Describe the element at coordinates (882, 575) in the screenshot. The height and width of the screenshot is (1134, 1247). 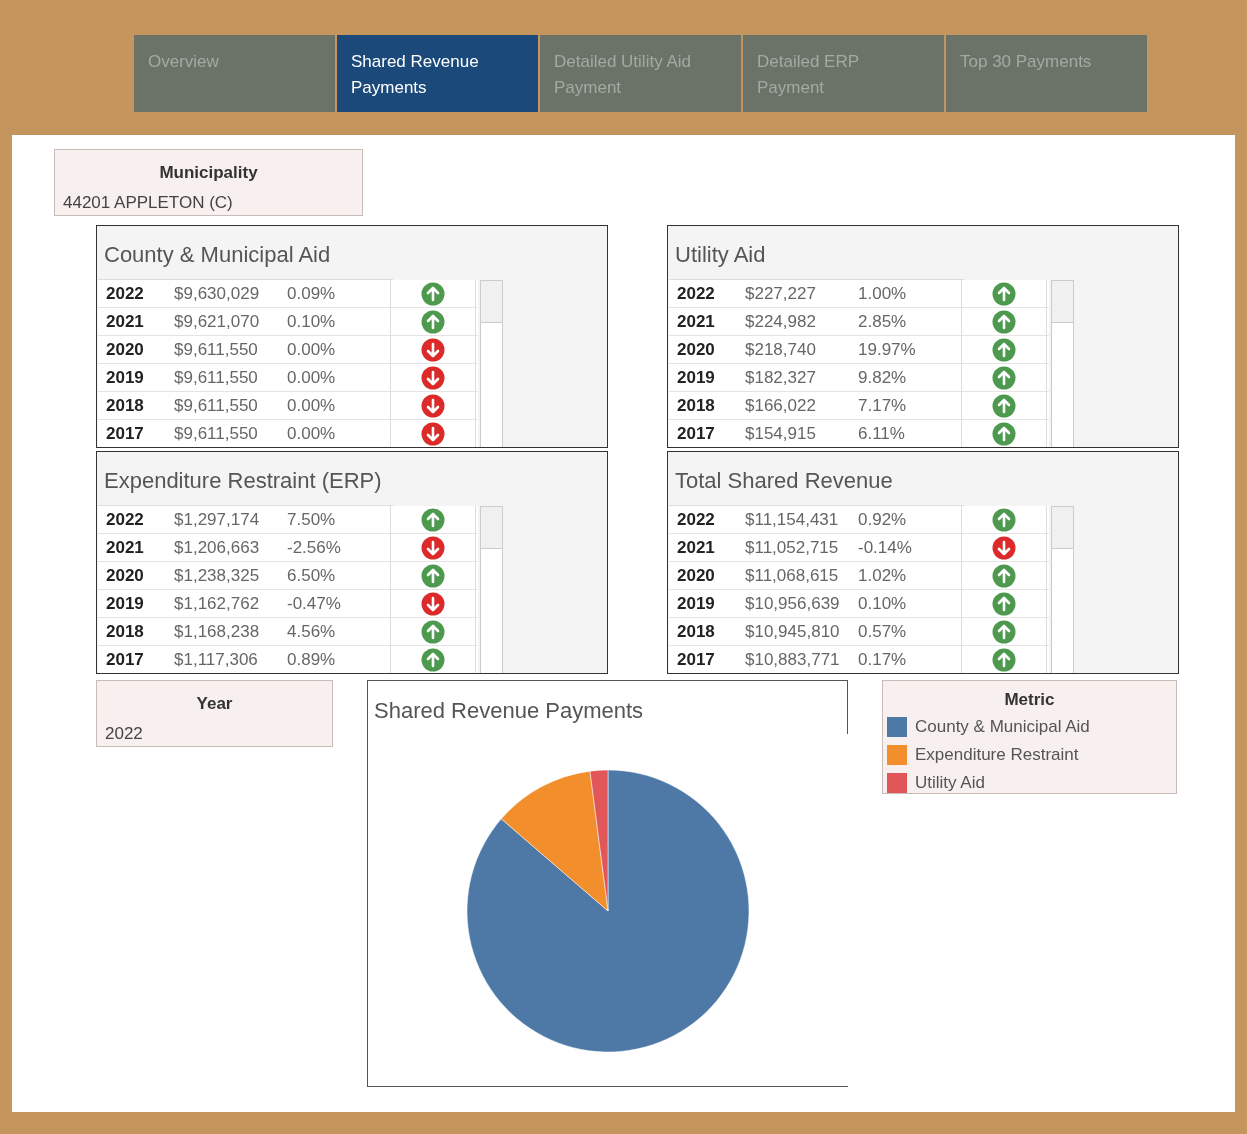
I see `change-cell-text: 1.02%` at that location.